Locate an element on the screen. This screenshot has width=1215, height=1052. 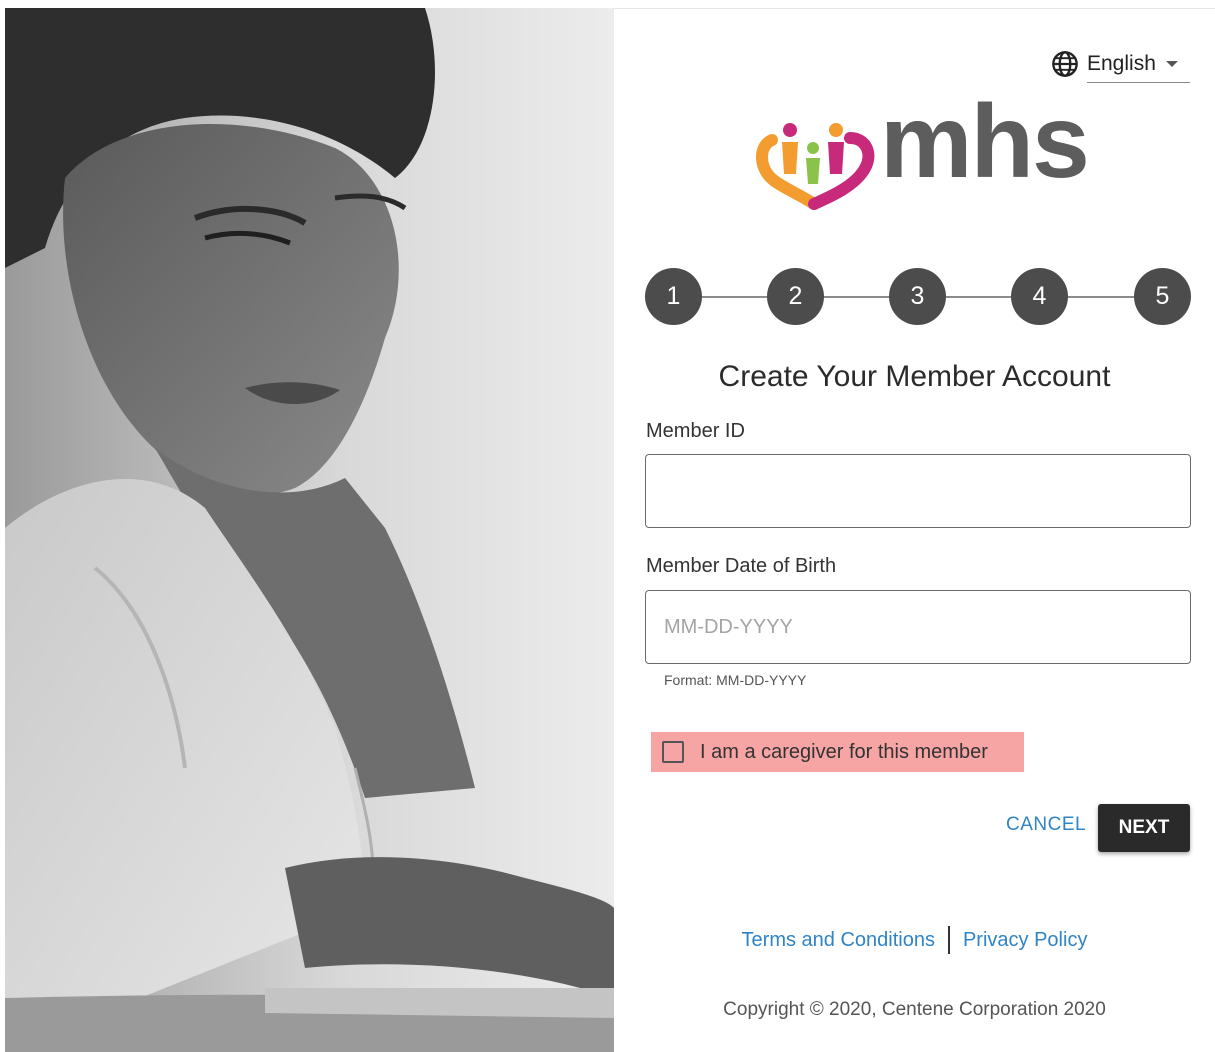
step-4: 4 is located at coordinates (1039, 296).